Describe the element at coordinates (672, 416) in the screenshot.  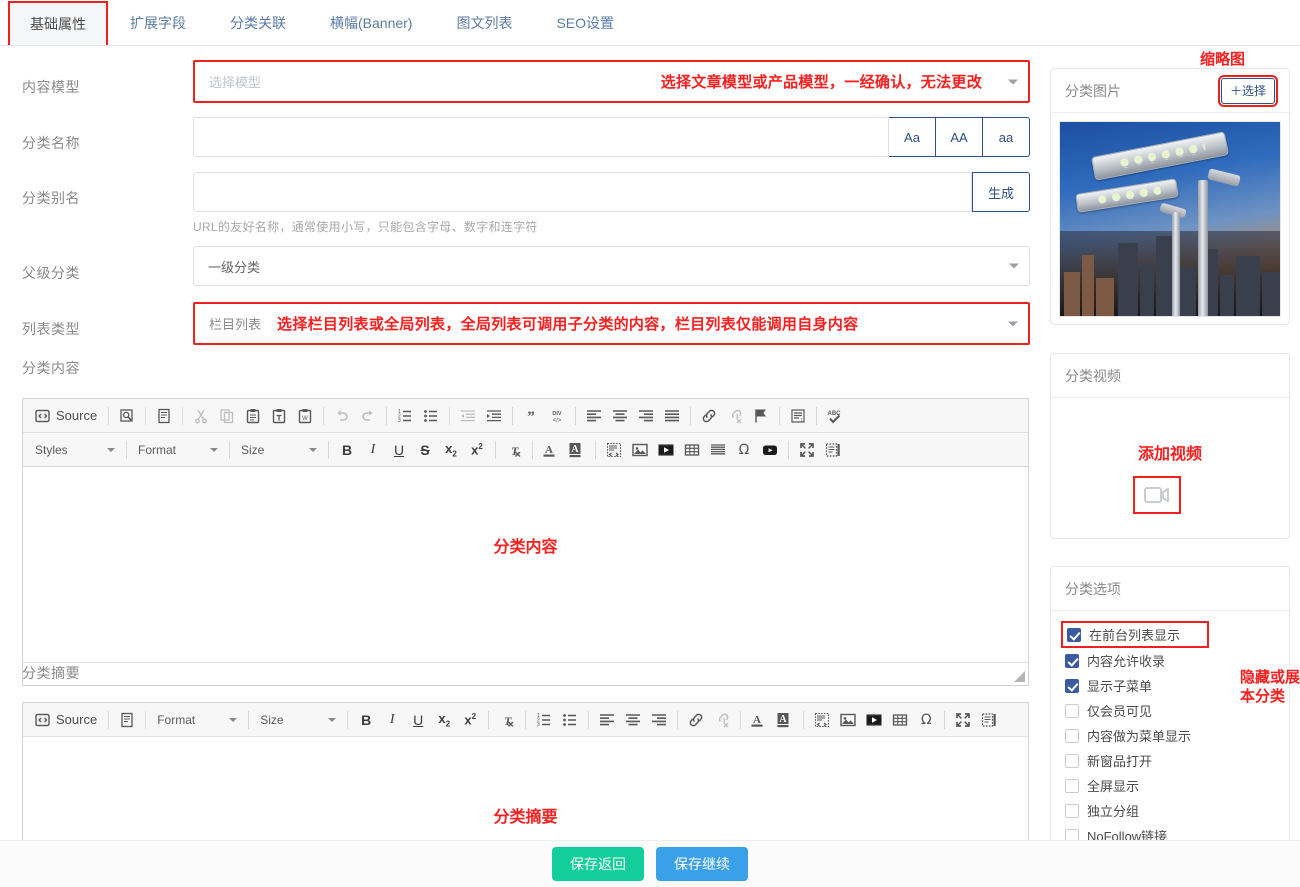
I see `toolbar-align-justify-icon` at that location.